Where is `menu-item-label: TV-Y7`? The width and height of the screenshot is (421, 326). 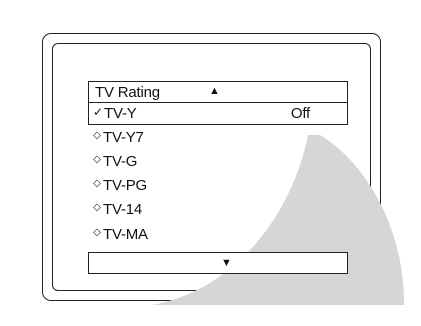
menu-item-label: TV-Y7 is located at coordinates (123, 137).